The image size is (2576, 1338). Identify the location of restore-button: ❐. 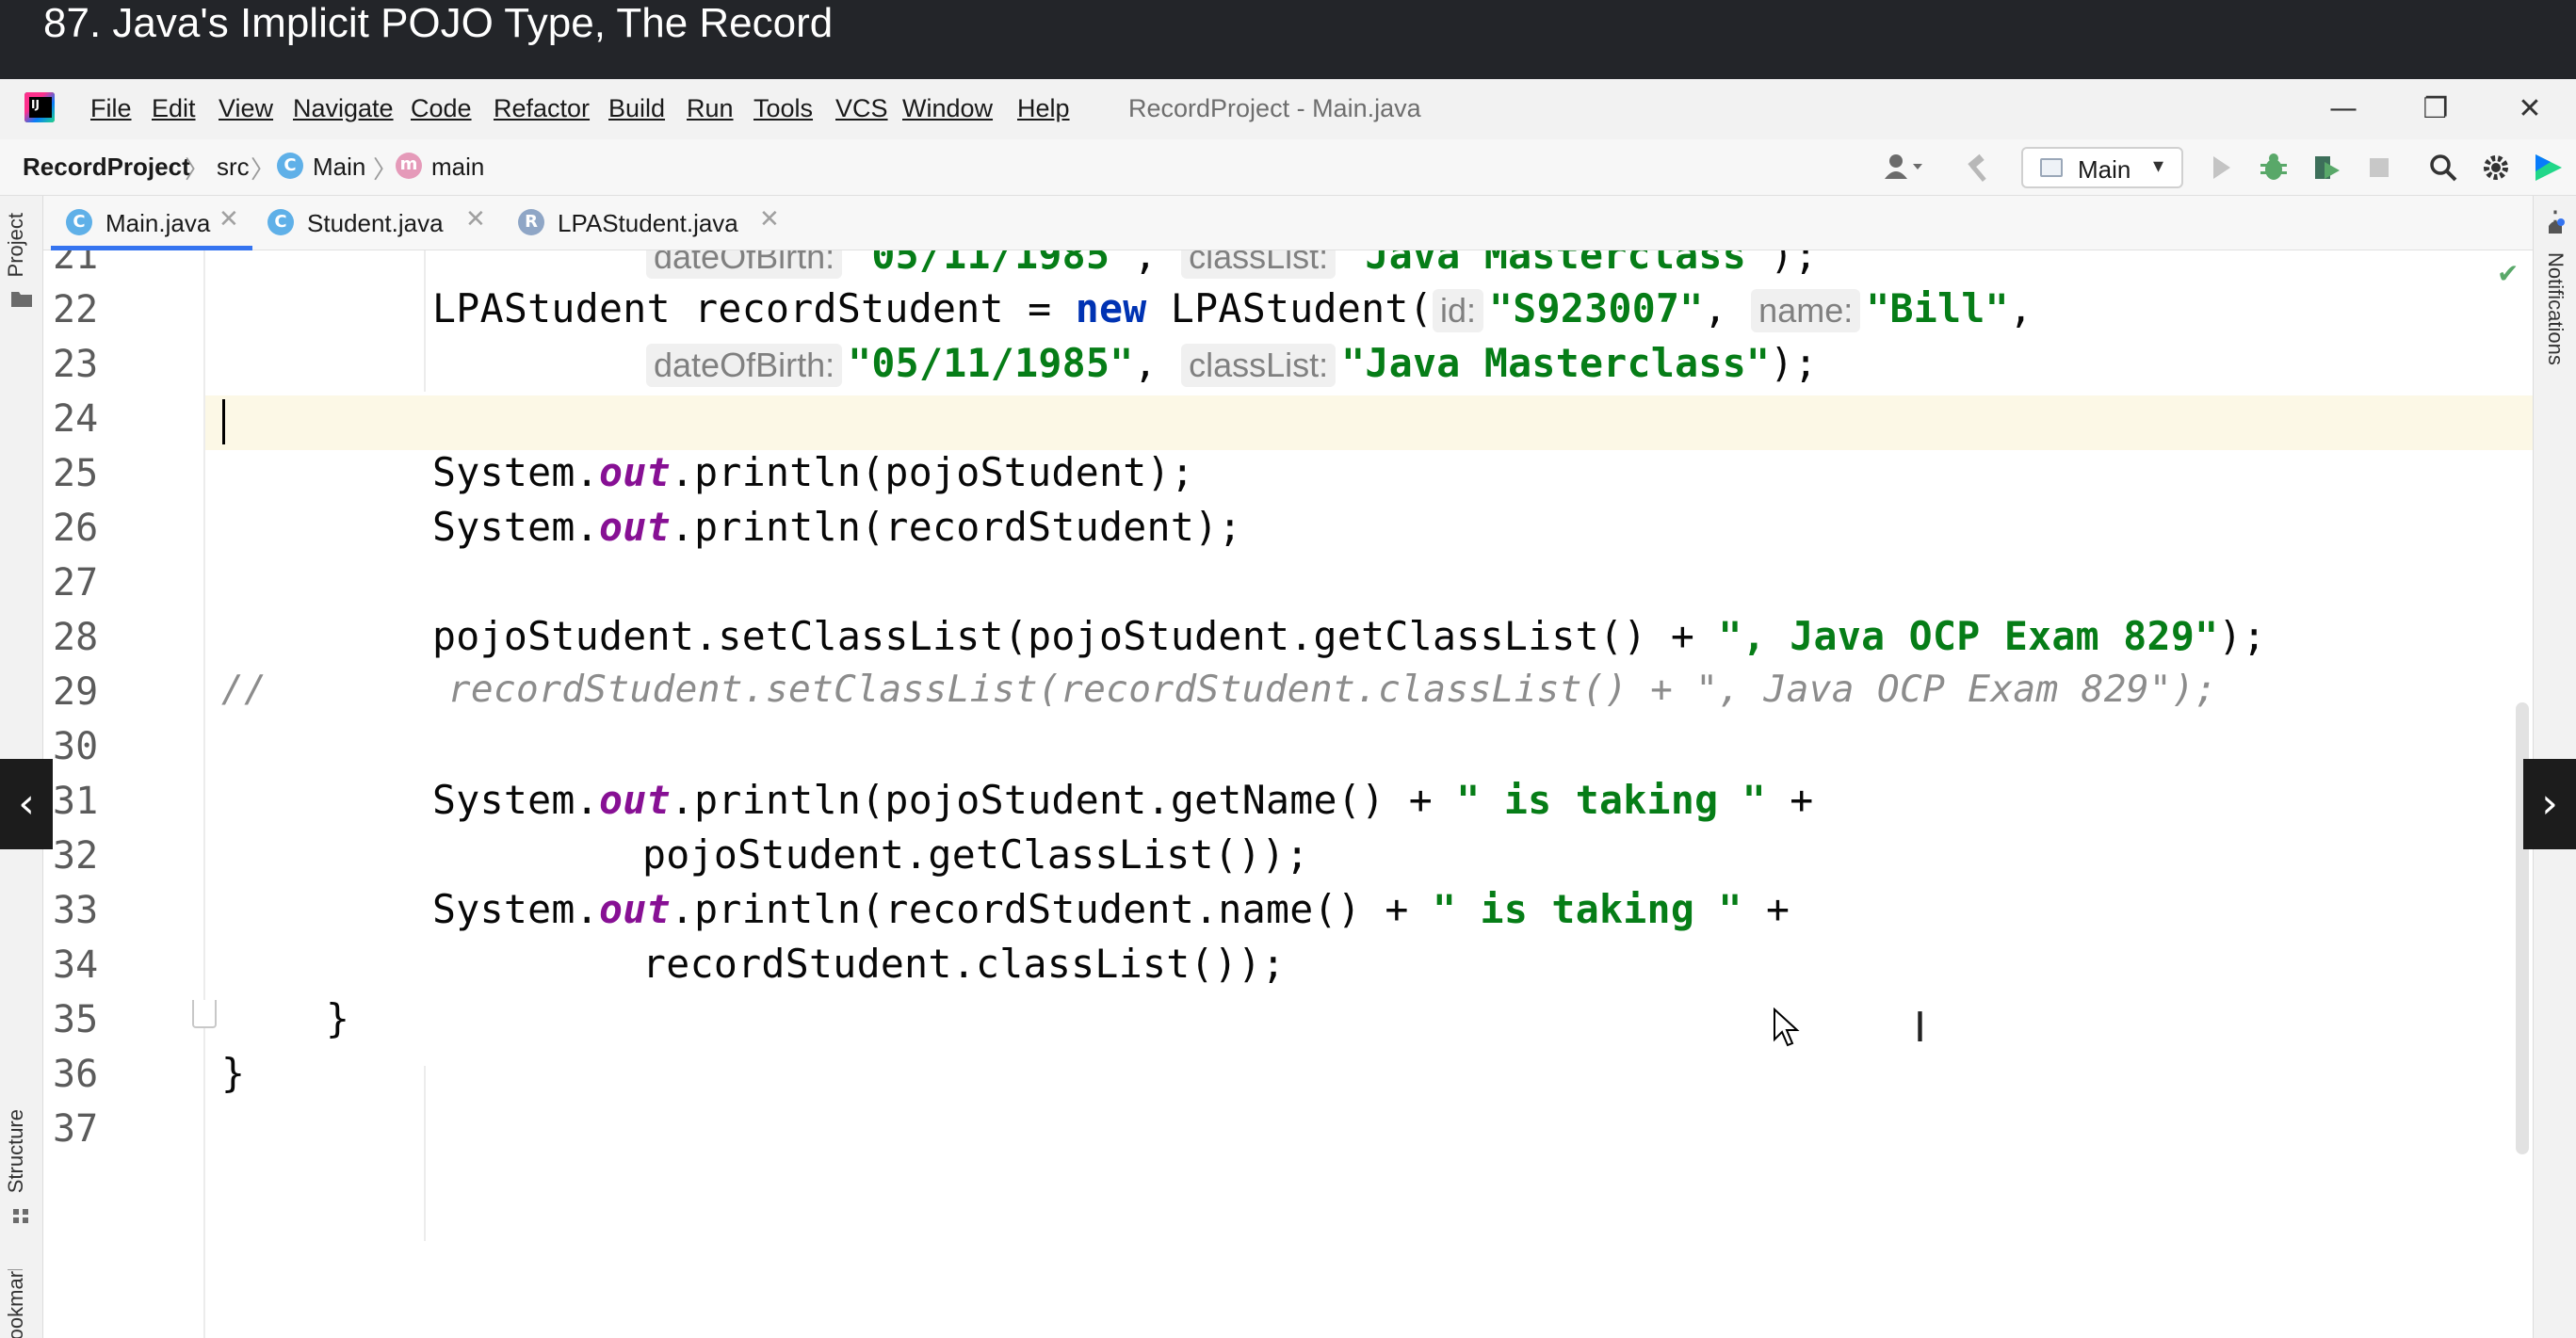
(2435, 109).